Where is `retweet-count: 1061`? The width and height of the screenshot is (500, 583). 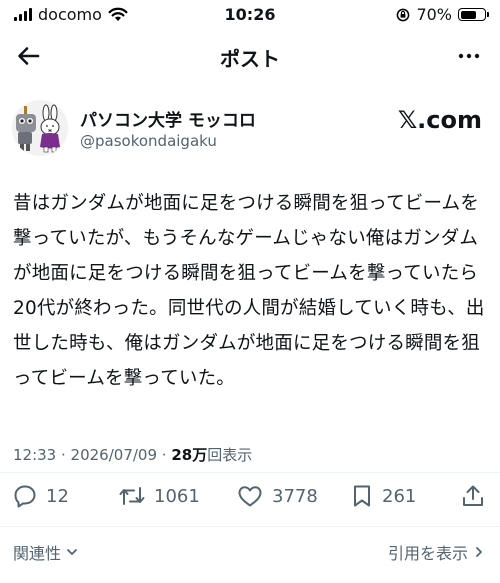 retweet-count: 1061 is located at coordinates (177, 496).